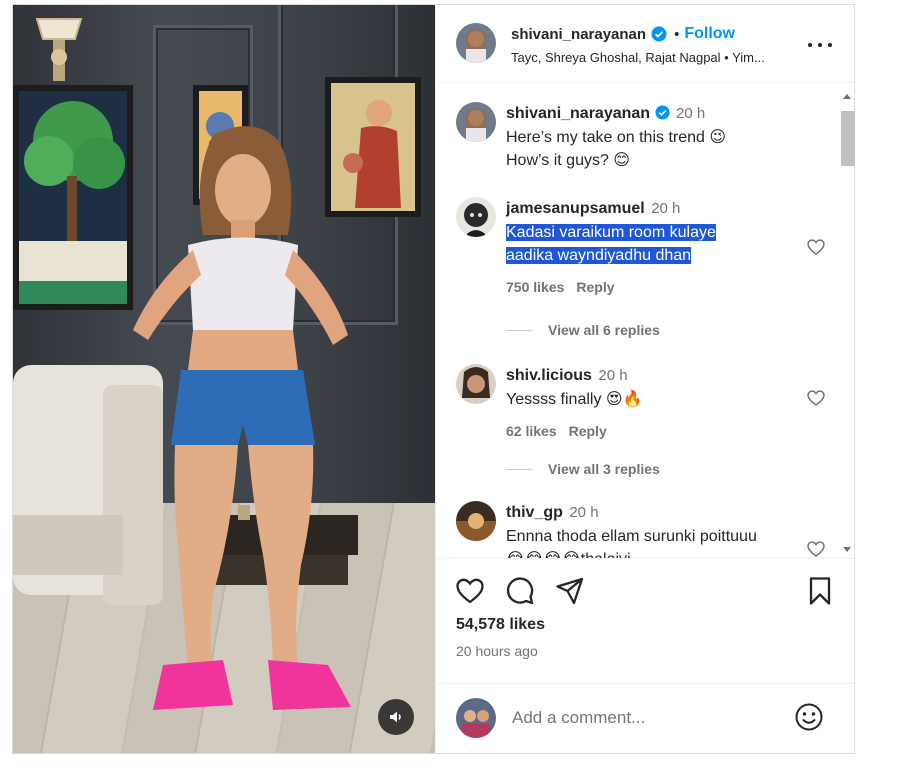 This screenshot has height=781, width=912. What do you see at coordinates (604, 469) in the screenshot?
I see `view-replies-label: View all 3 replies` at bounding box center [604, 469].